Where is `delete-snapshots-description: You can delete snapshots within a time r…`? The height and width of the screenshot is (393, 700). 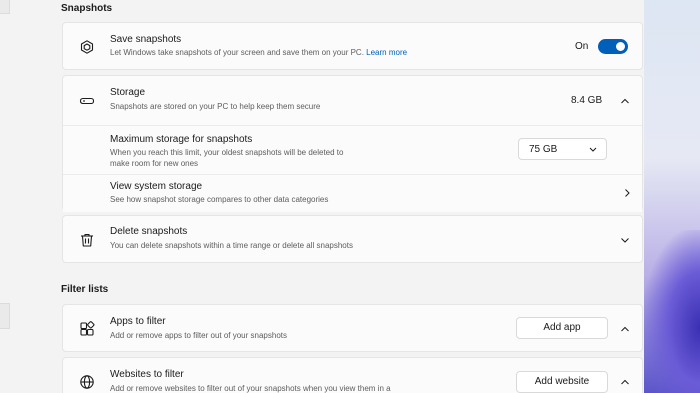
delete-snapshots-description: You can delete snapshots within a time r… is located at coordinates (231, 245).